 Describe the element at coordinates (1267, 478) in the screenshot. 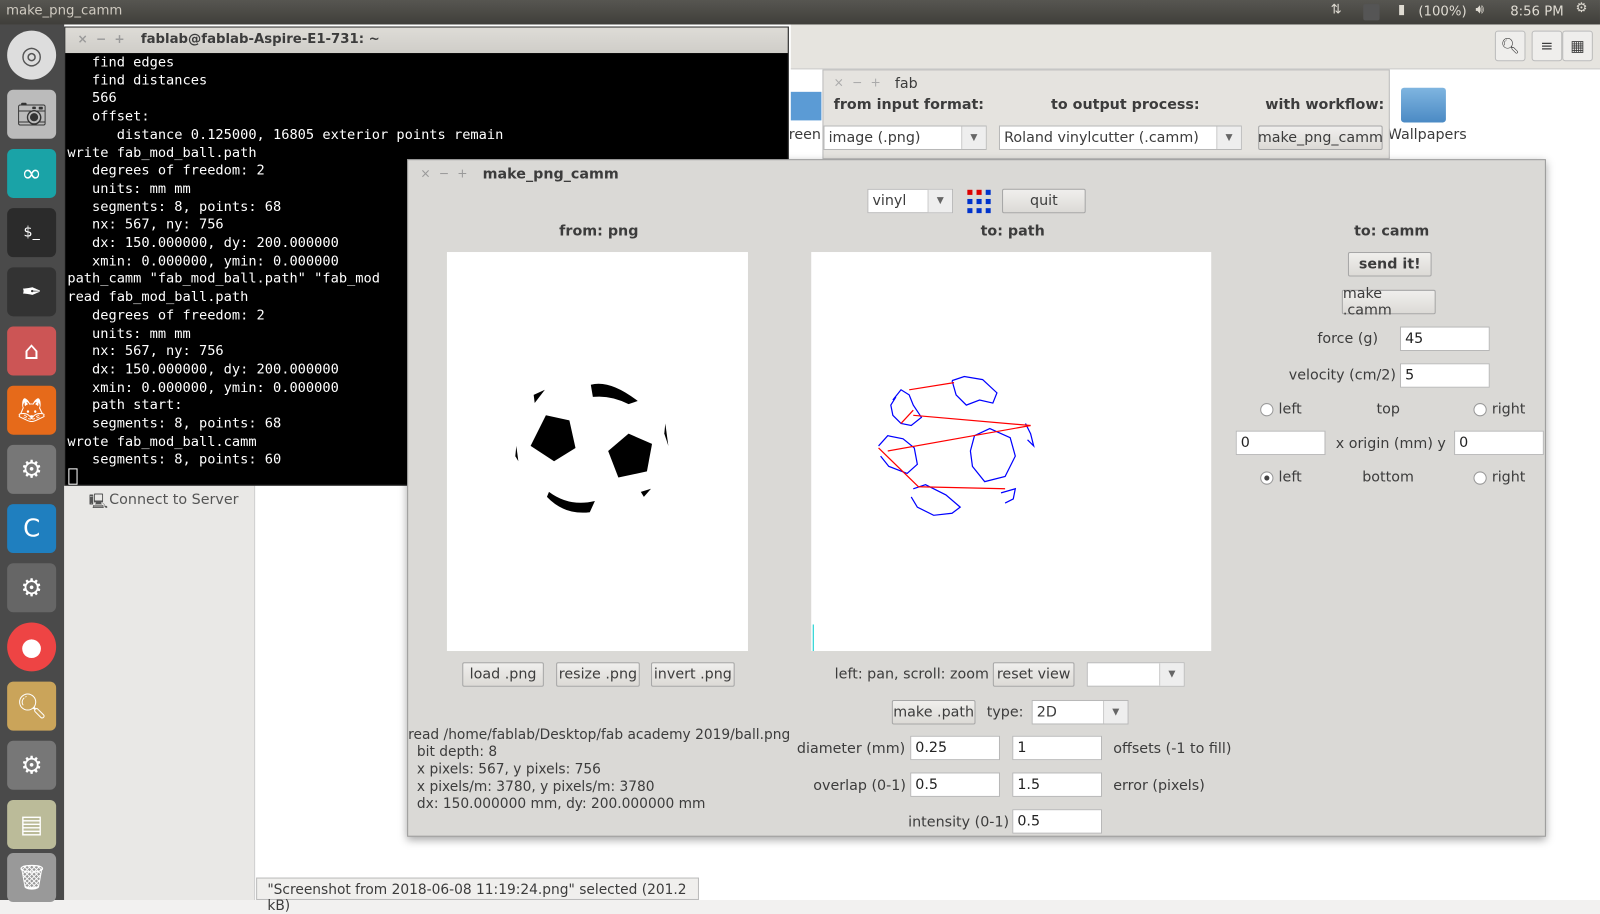

I see `origin-bottom-left-radio` at that location.